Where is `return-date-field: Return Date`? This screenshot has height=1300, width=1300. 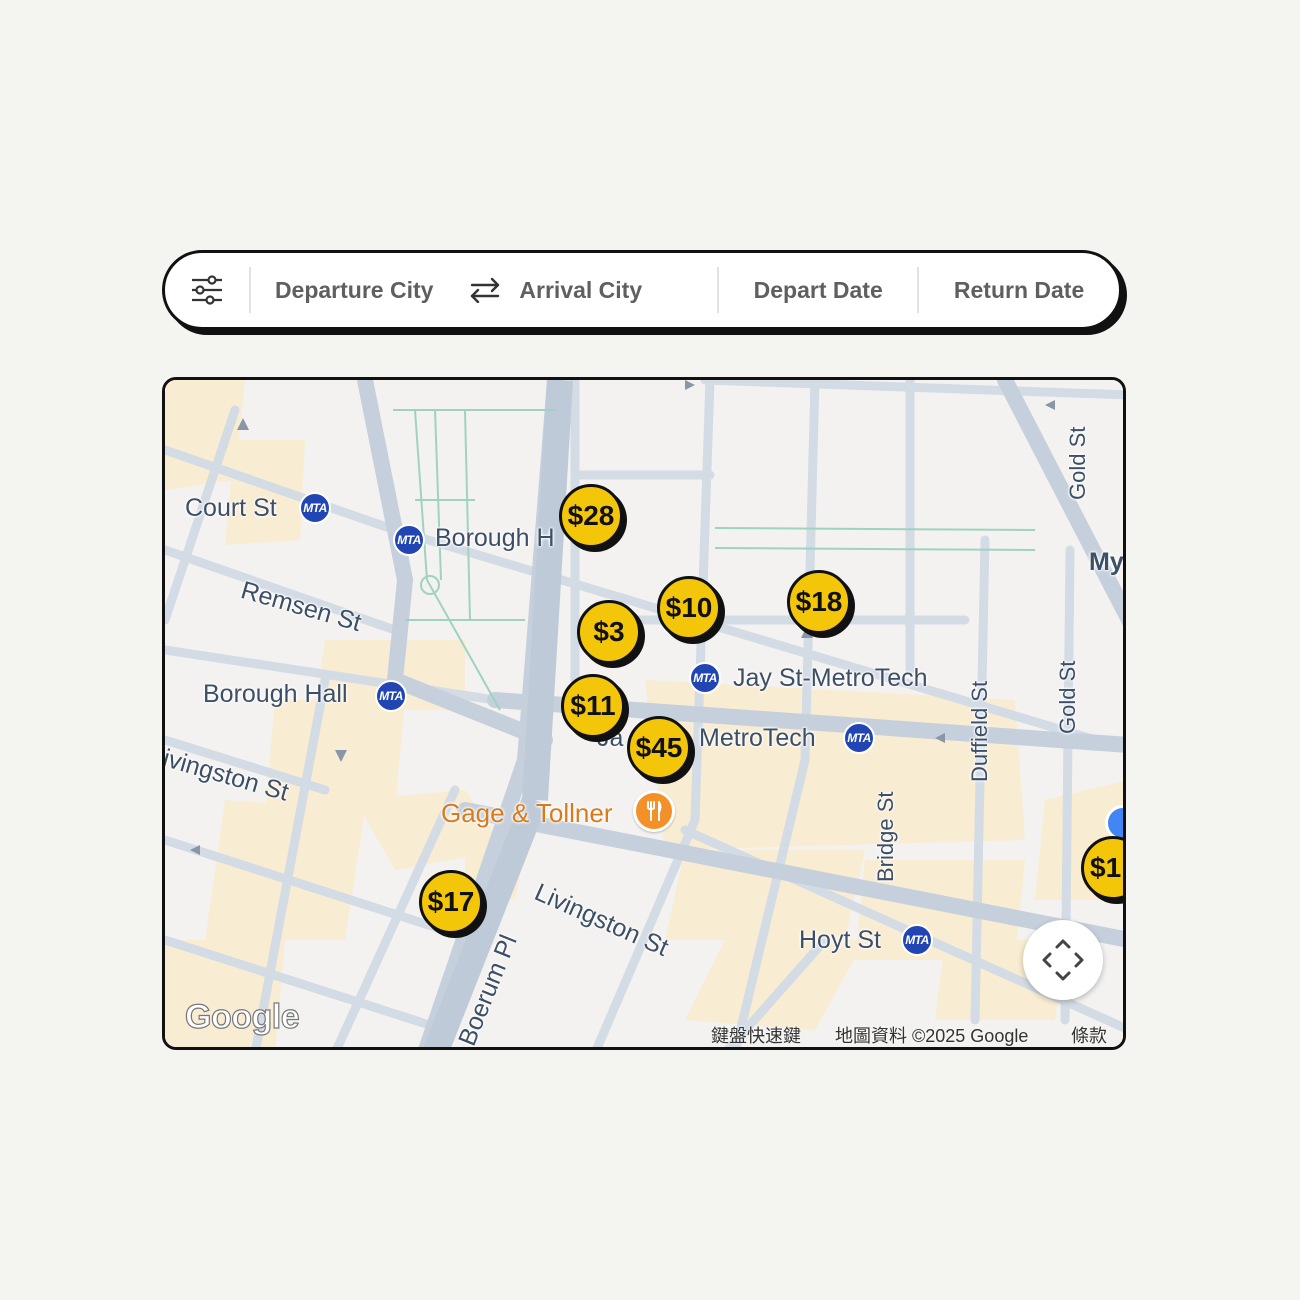 return-date-field: Return Date is located at coordinates (1019, 290).